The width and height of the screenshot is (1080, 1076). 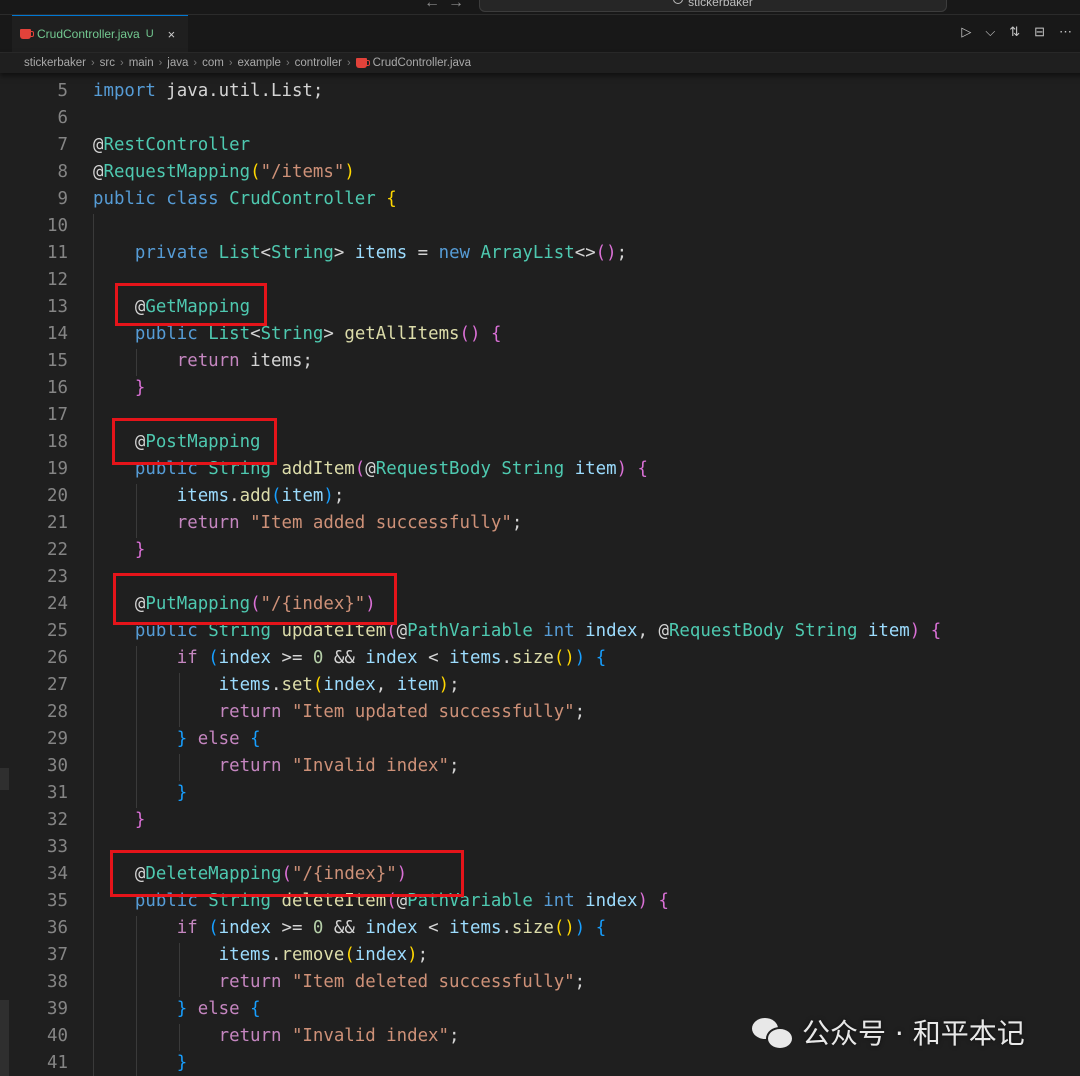 I want to click on code-line: 20 items.add(item);, so click(x=540, y=496).